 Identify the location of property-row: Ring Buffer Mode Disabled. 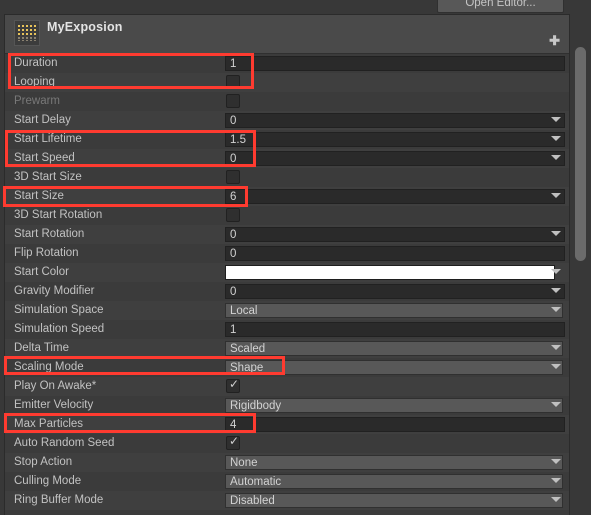
(287, 500).